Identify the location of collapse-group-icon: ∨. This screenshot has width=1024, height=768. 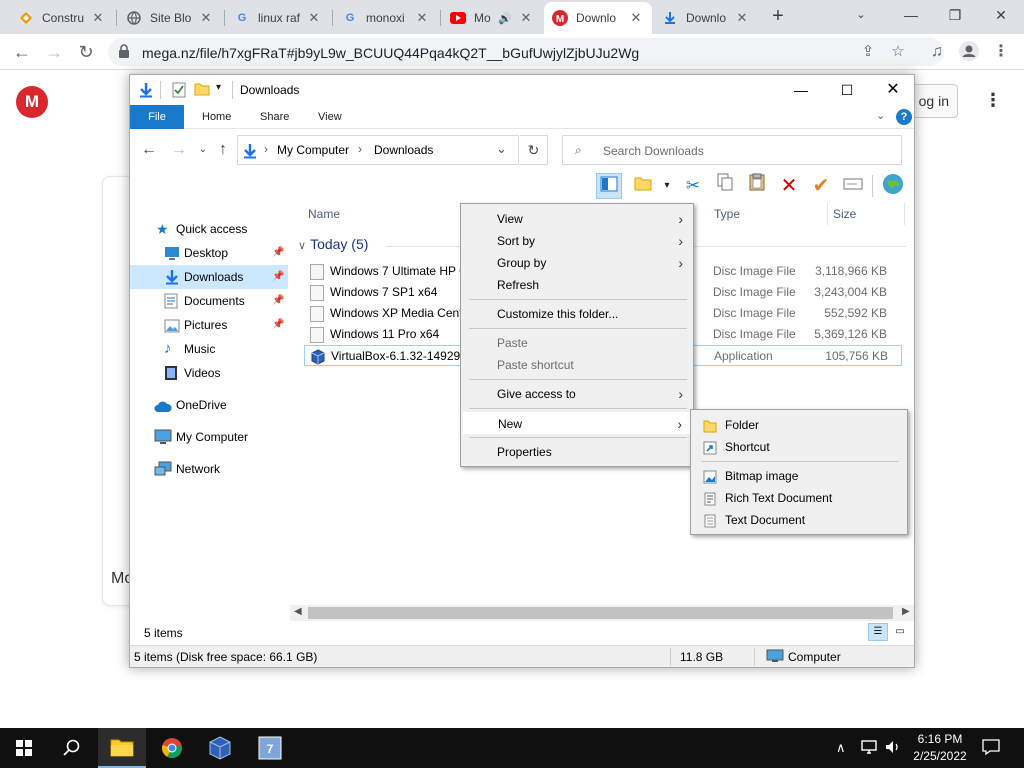
(302, 246).